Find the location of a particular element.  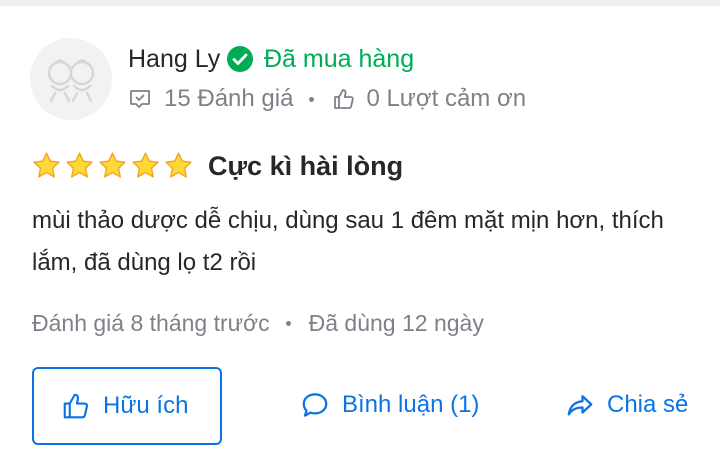

usage-duration: Đã dùng 12 ngày is located at coordinates (396, 322).